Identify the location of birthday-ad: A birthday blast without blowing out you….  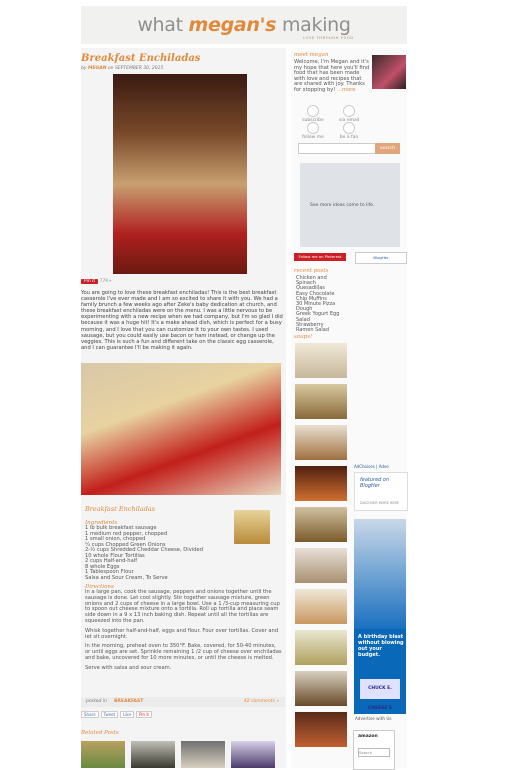
(380, 616).